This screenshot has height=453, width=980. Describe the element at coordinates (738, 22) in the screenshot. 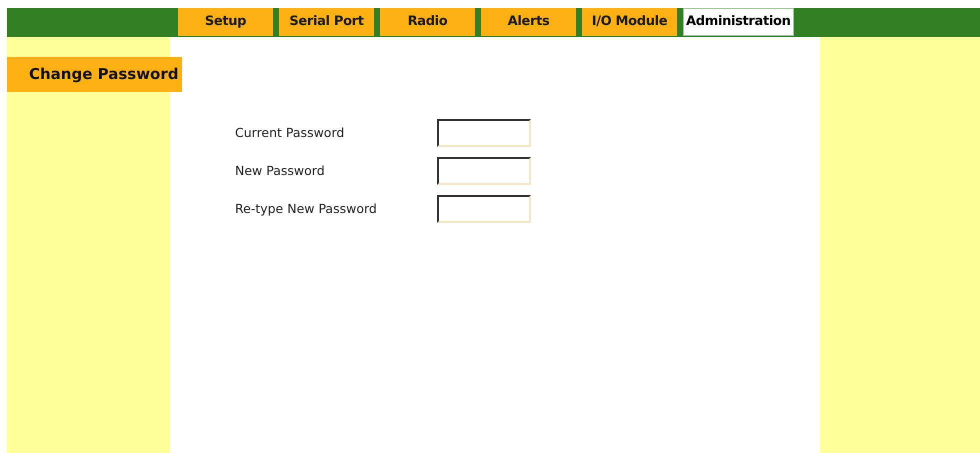

I see `tab: Administration` at that location.